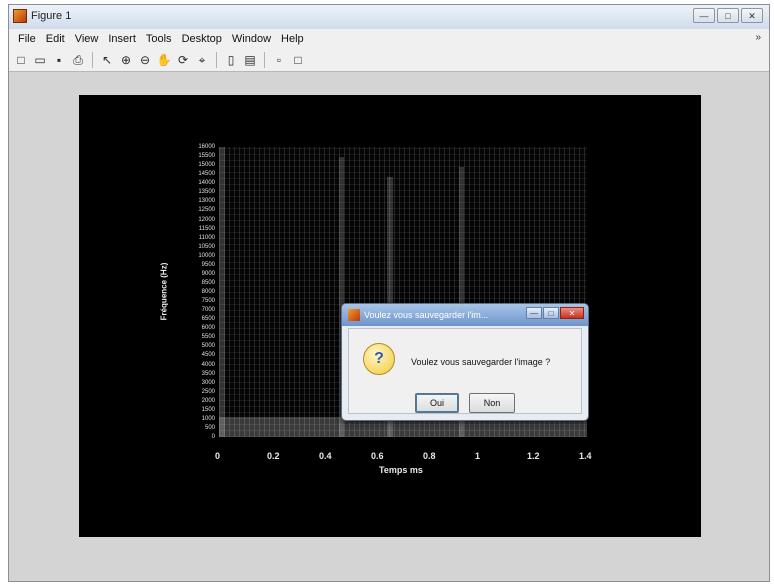  Describe the element at coordinates (208, 337) in the screenshot. I see `y-tick-label: 5500` at that location.